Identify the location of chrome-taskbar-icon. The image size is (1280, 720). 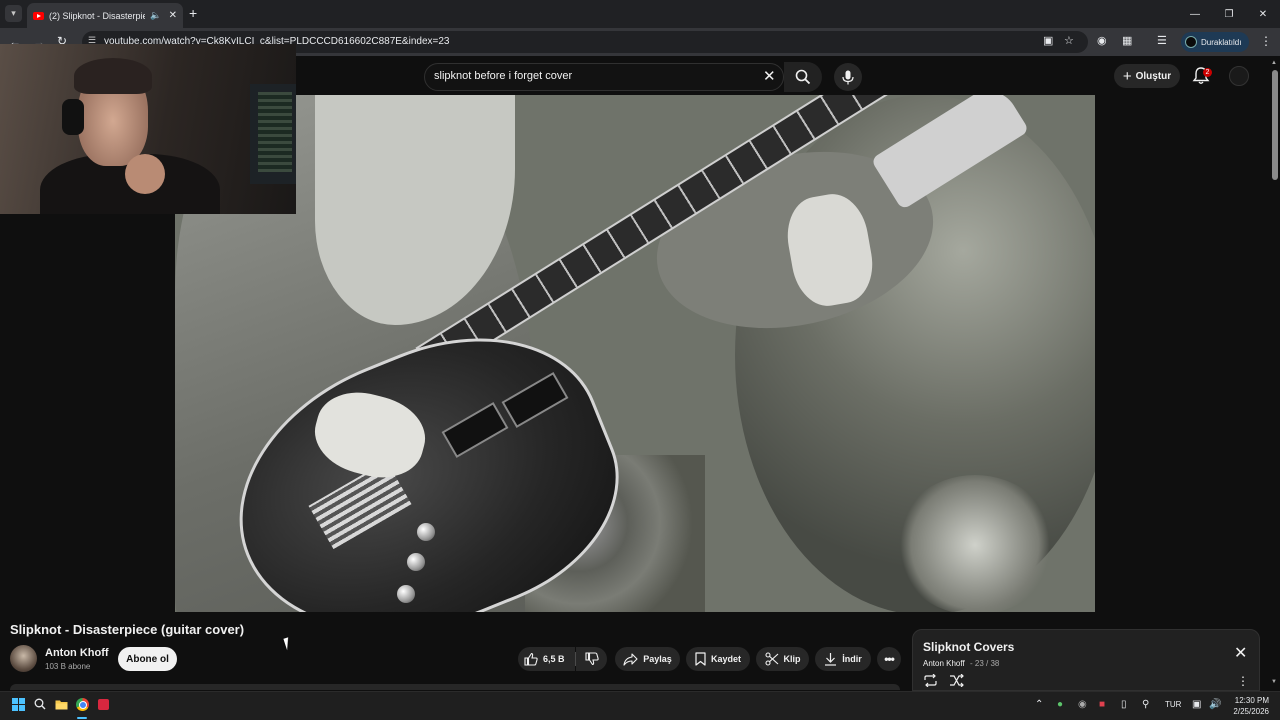
(82, 704).